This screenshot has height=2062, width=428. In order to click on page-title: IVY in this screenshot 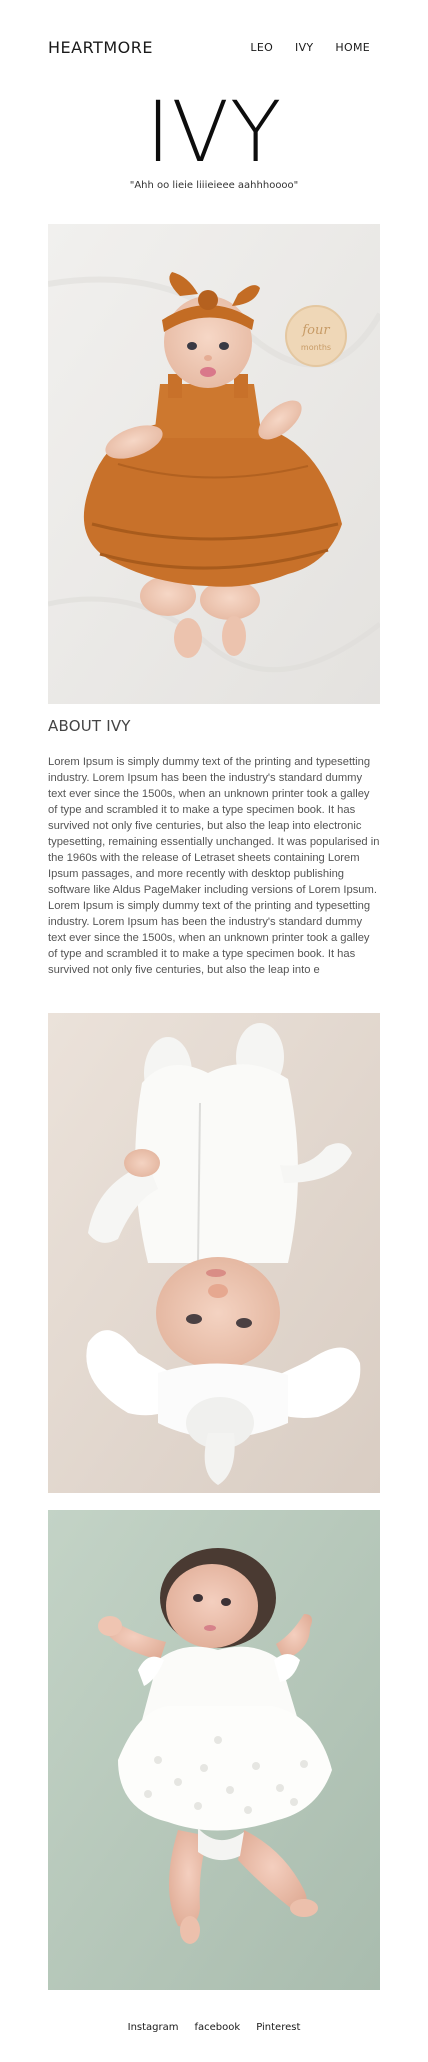, I will do `click(214, 132)`.